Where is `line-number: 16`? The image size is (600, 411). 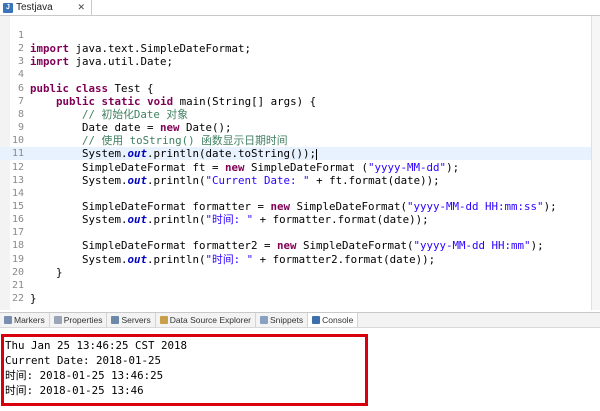 line-number: 16 is located at coordinates (17, 220).